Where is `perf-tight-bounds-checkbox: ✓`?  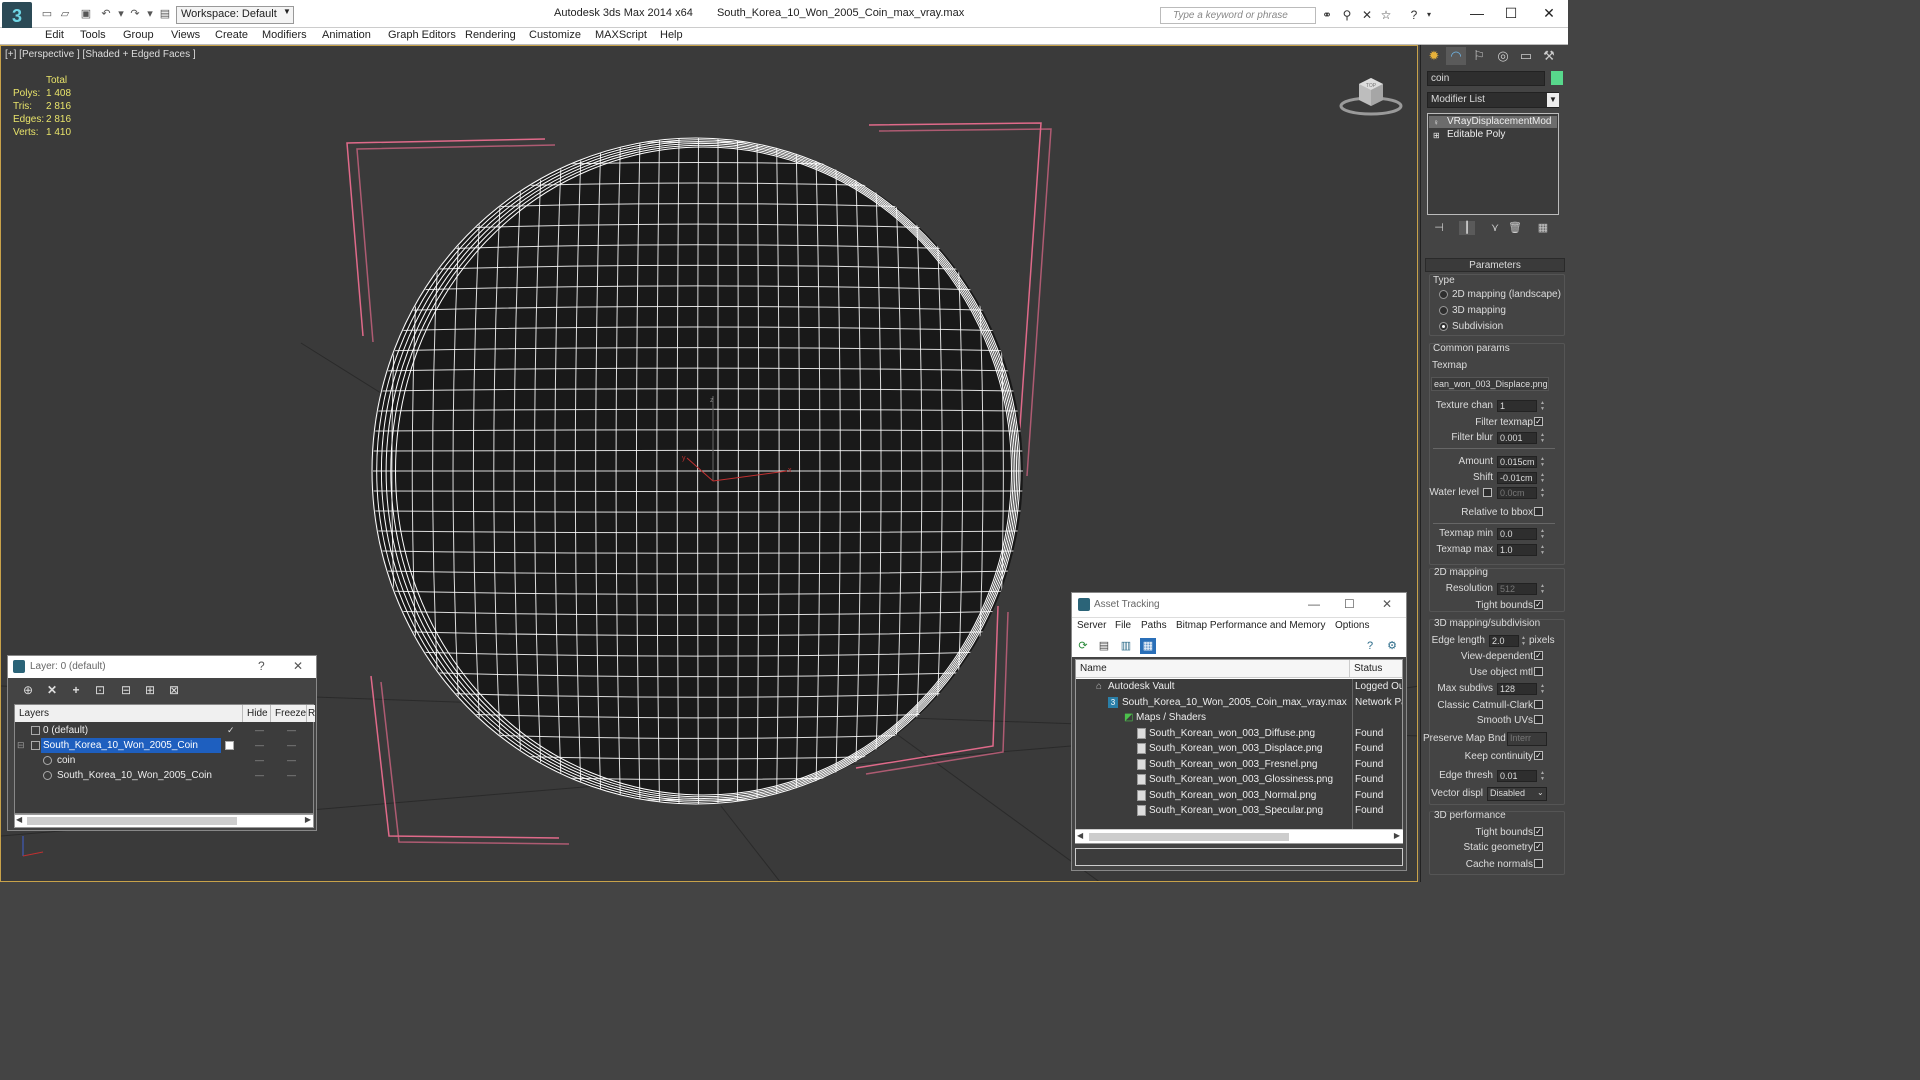
perf-tight-bounds-checkbox: ✓ is located at coordinates (1538, 831).